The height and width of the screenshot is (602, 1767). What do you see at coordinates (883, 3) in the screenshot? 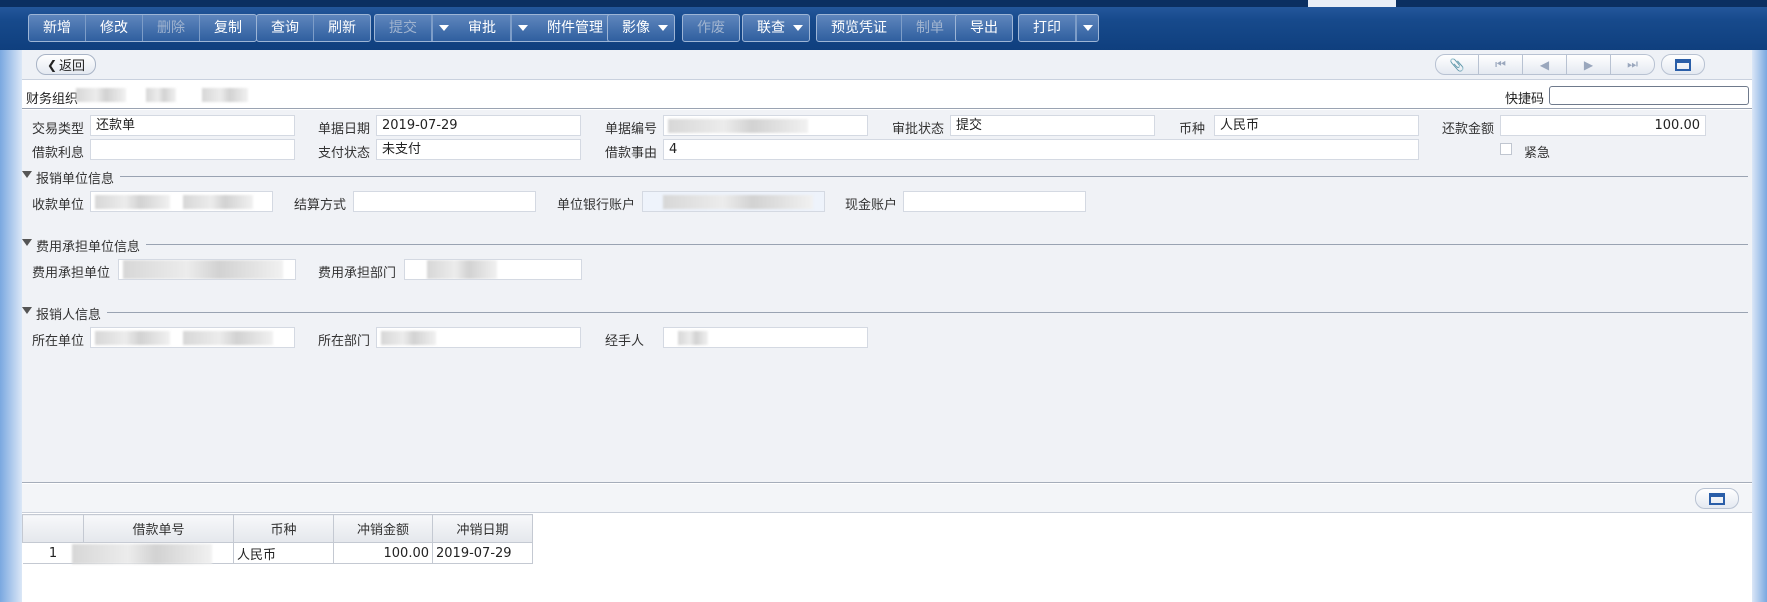
I see `window-tab-strip` at bounding box center [883, 3].